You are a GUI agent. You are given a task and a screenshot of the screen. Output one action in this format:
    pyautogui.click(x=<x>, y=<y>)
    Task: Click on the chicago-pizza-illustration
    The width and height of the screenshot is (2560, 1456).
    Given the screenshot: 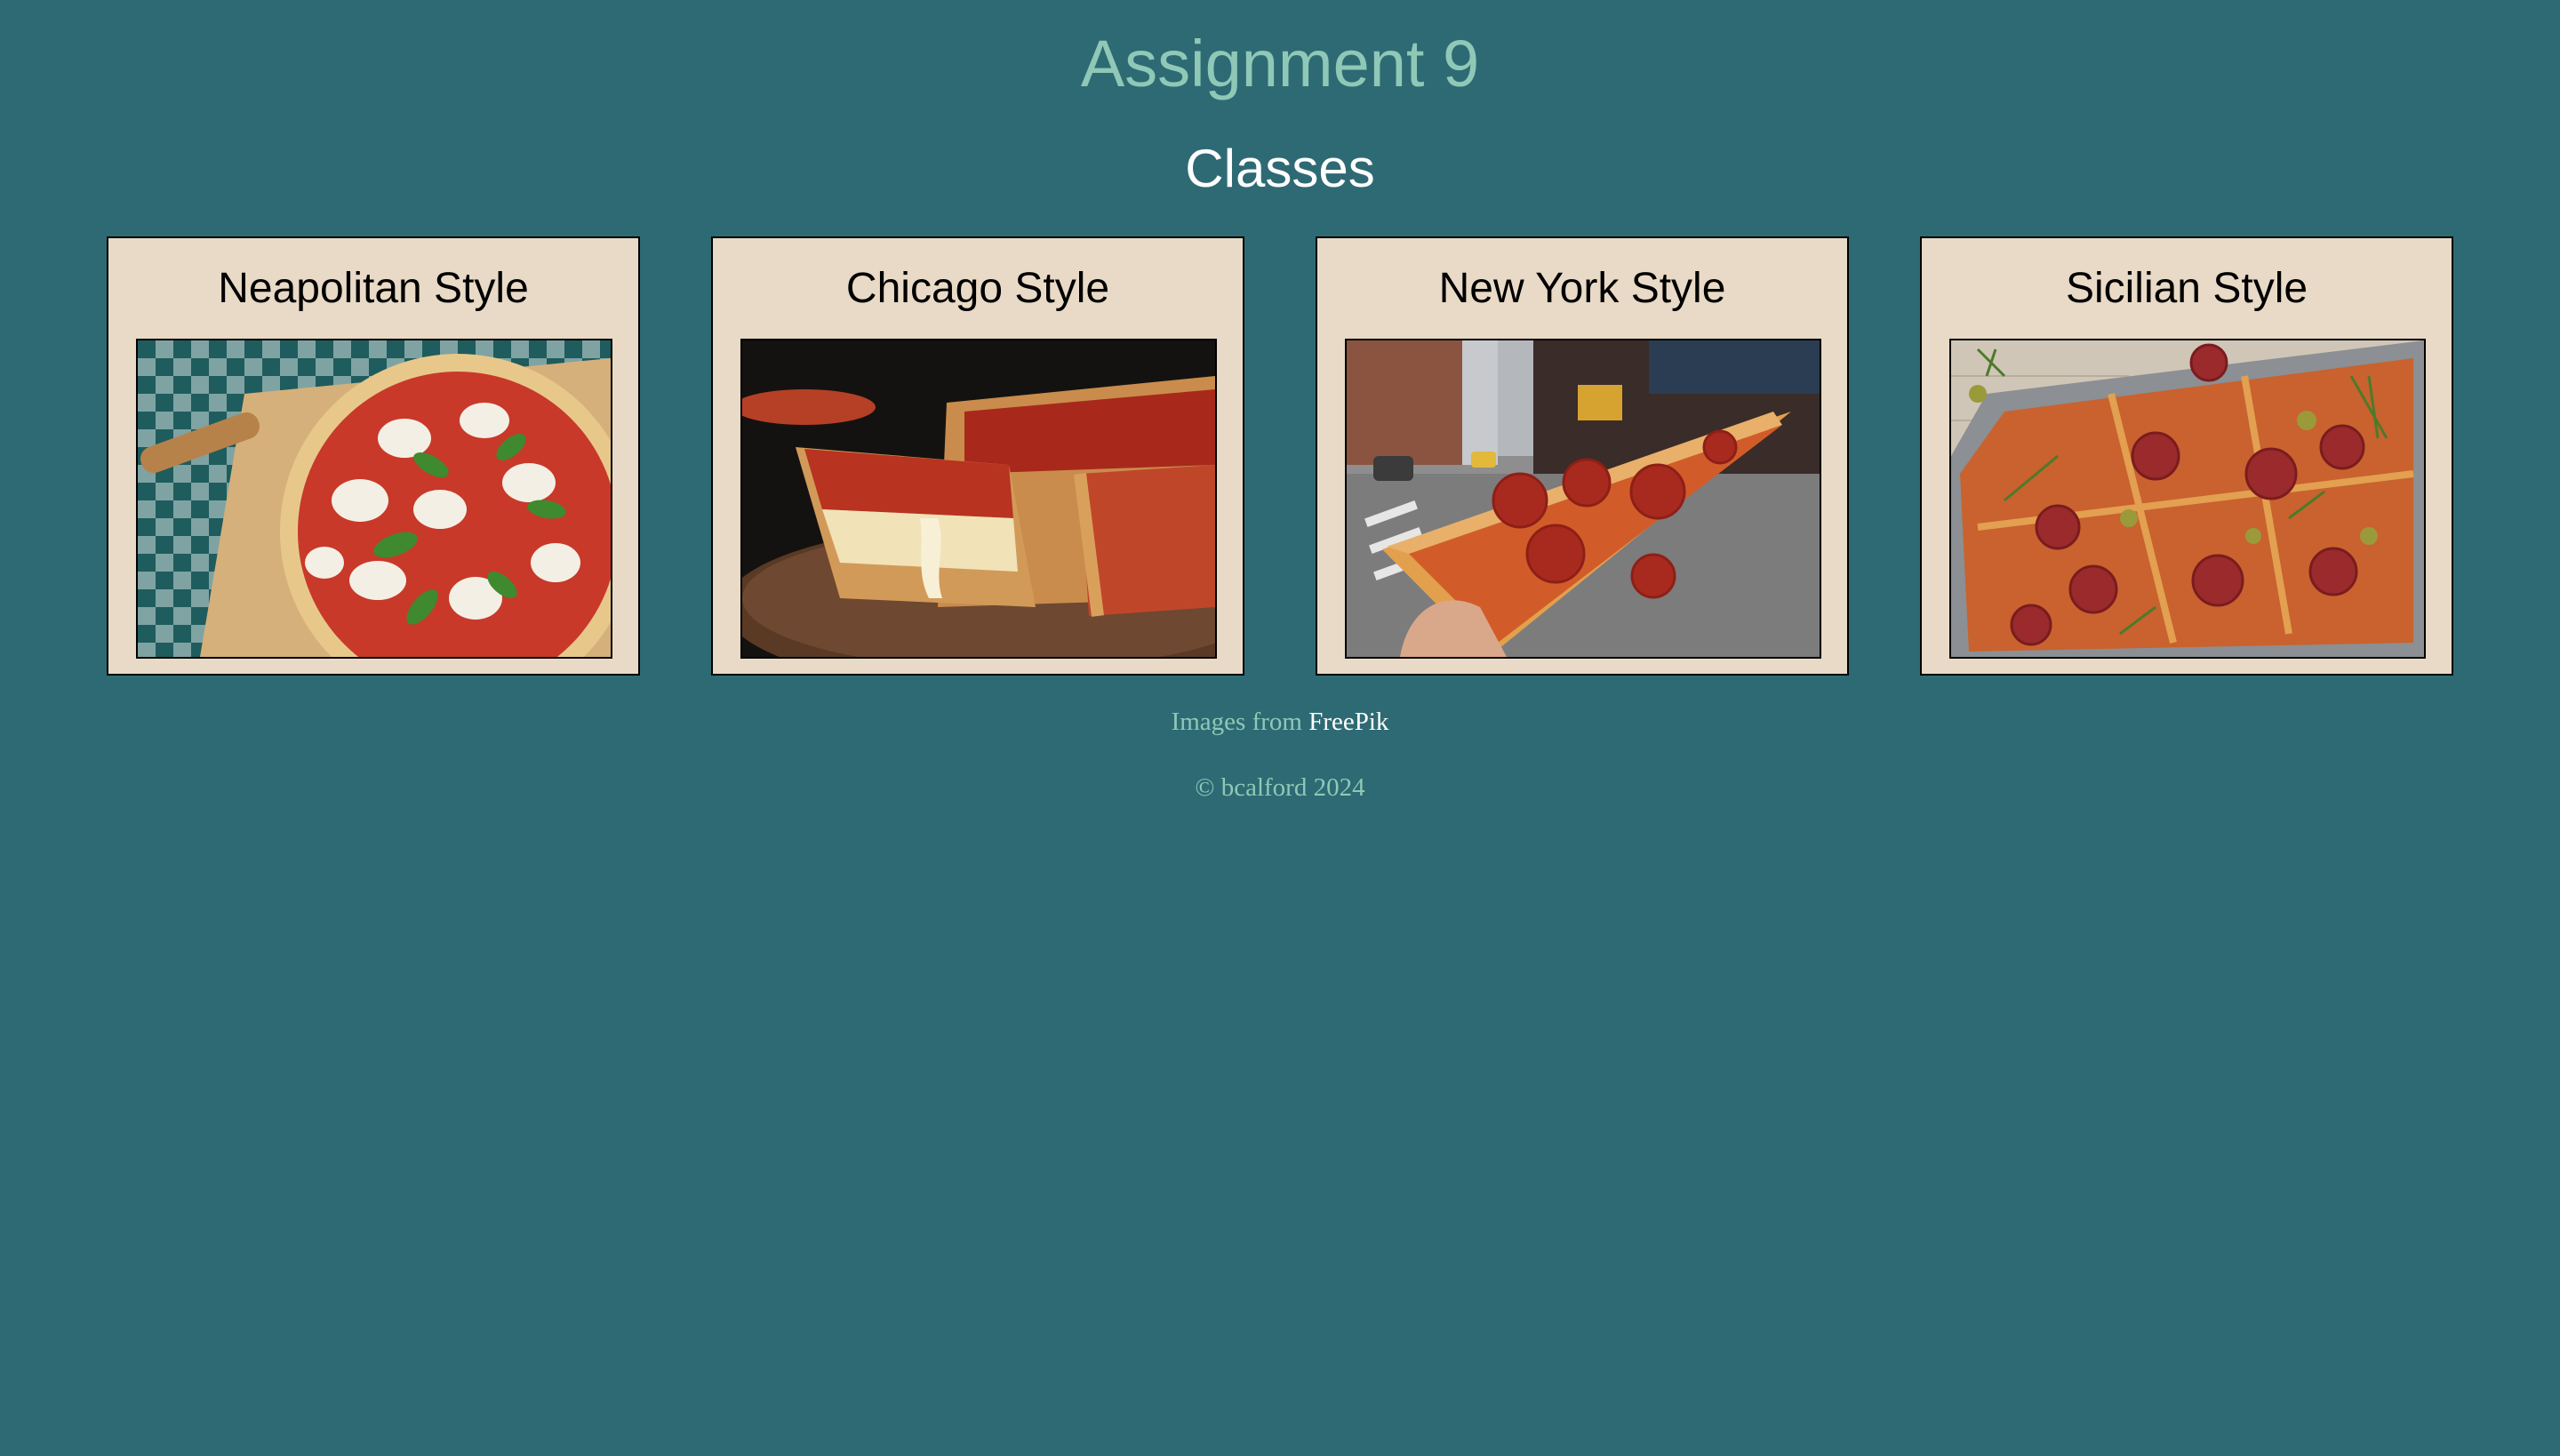 What is the action you would take?
    pyautogui.click(x=978, y=498)
    